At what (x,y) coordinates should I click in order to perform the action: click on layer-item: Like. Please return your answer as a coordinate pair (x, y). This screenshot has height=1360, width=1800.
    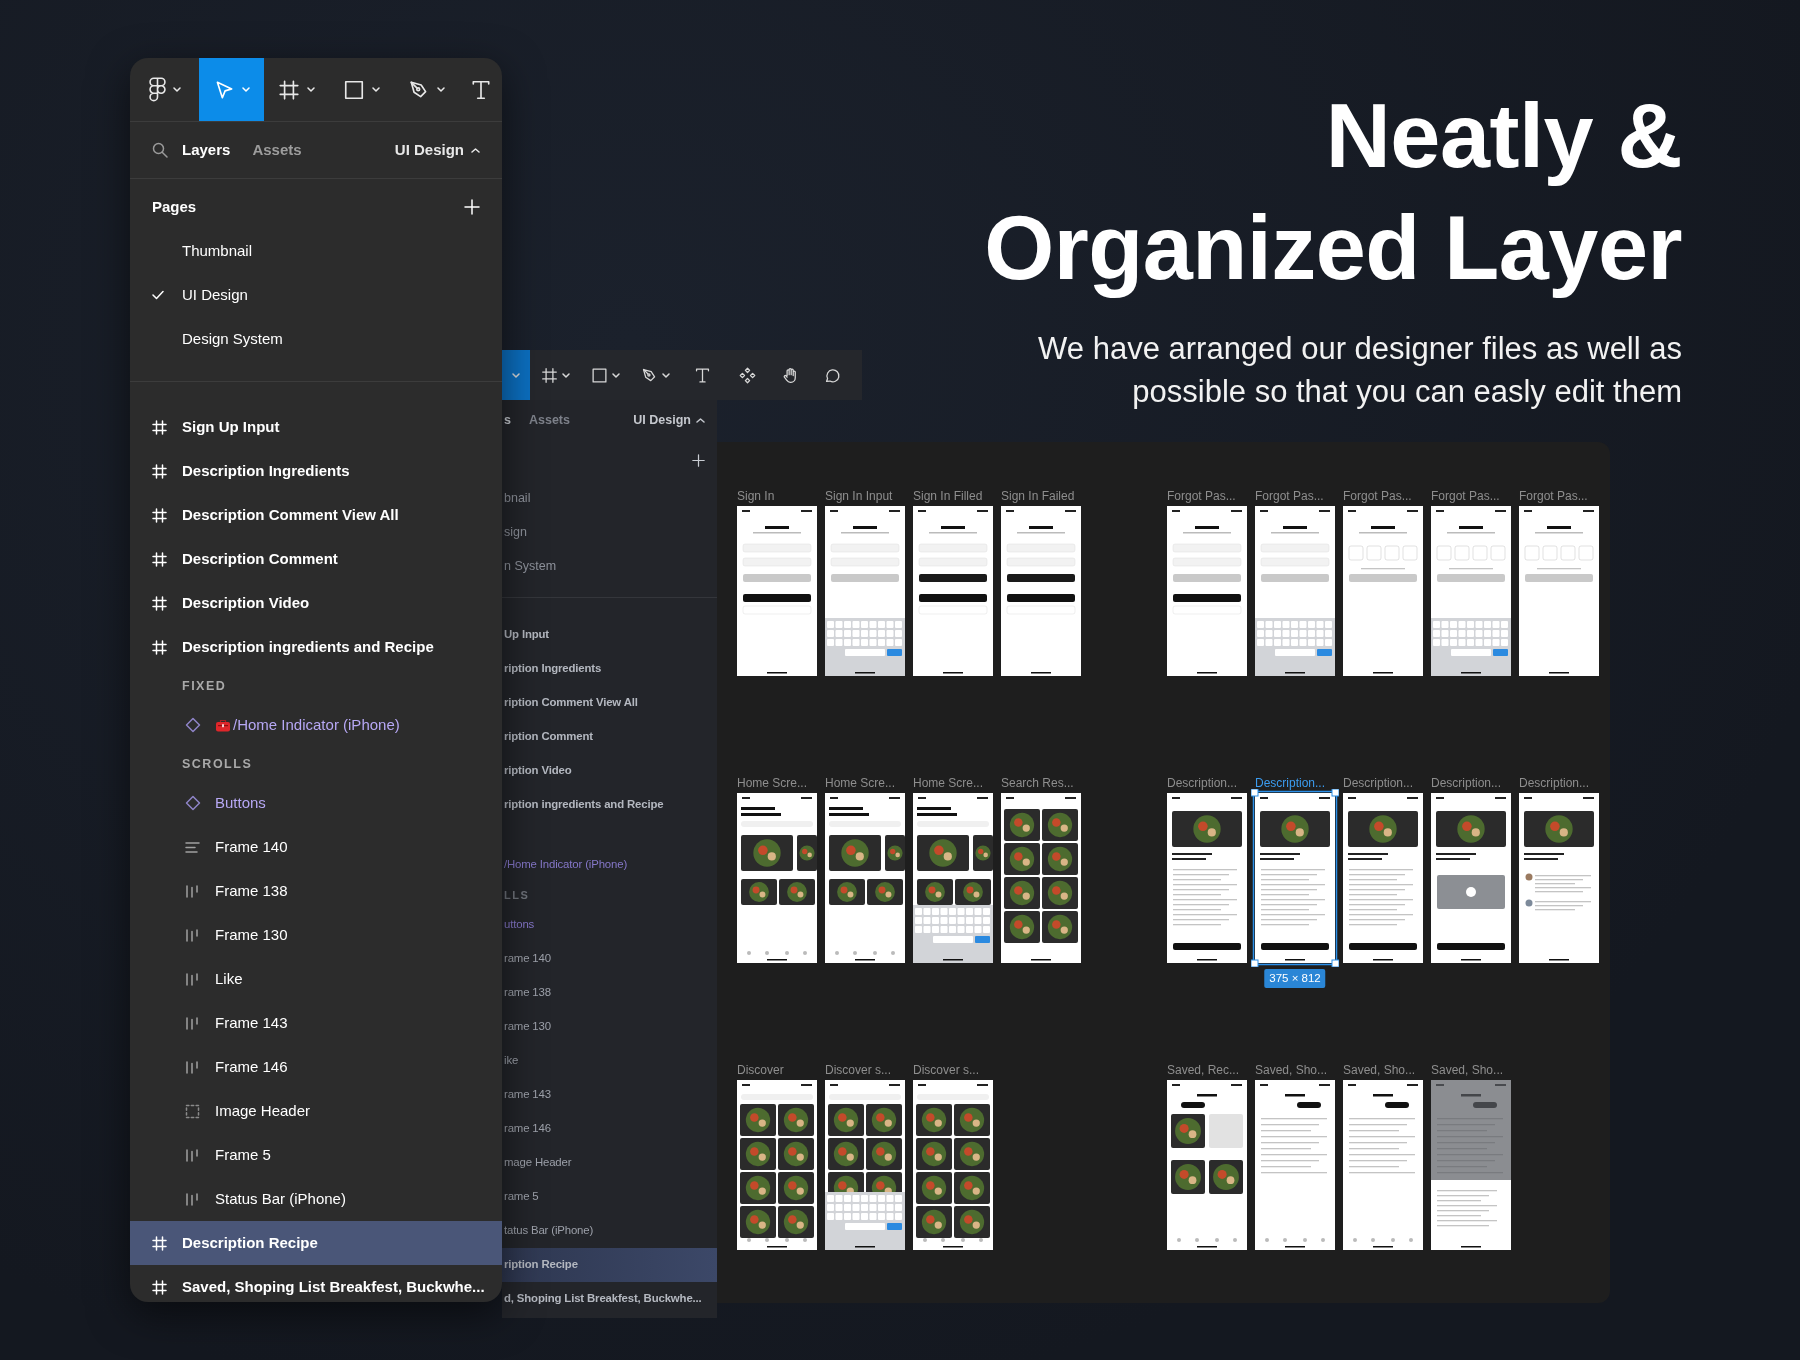
    Looking at the image, I should click on (316, 979).